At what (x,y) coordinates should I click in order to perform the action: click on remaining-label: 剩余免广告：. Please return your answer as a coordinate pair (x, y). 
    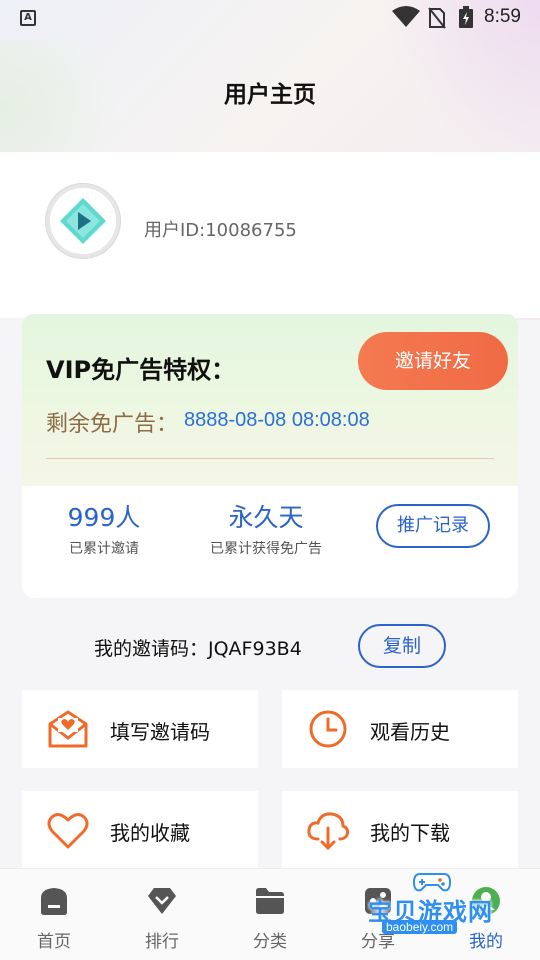
    Looking at the image, I should click on (112, 424).